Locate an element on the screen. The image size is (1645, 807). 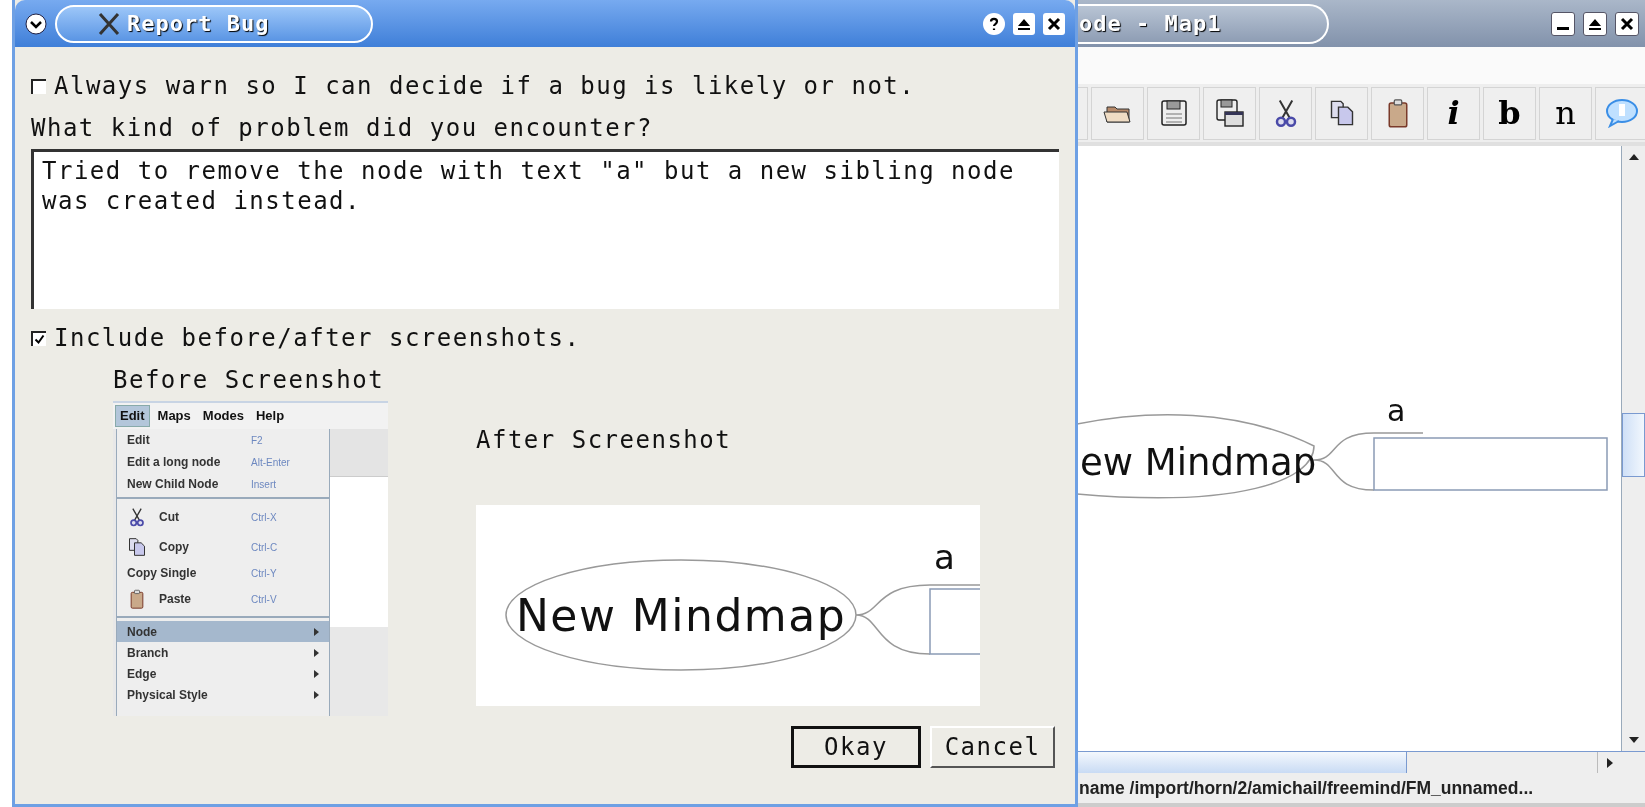
scroll-down-arrow-icon is located at coordinates (1633, 740).